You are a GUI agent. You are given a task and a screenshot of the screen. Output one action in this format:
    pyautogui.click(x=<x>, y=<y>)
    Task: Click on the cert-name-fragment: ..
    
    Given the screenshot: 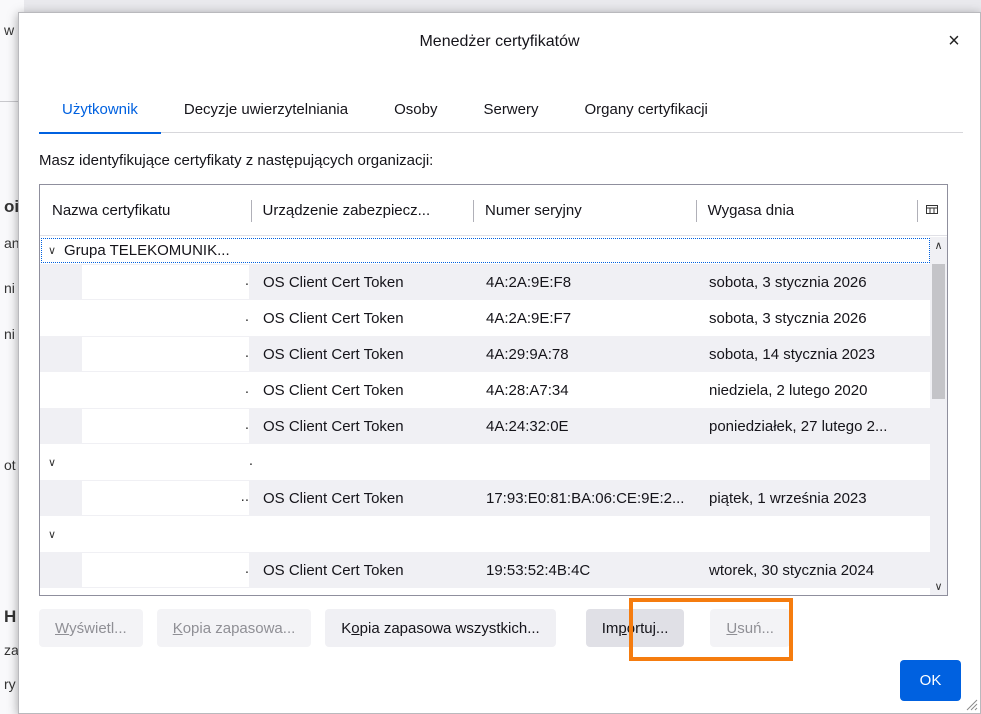 What is the action you would take?
    pyautogui.click(x=244, y=496)
    